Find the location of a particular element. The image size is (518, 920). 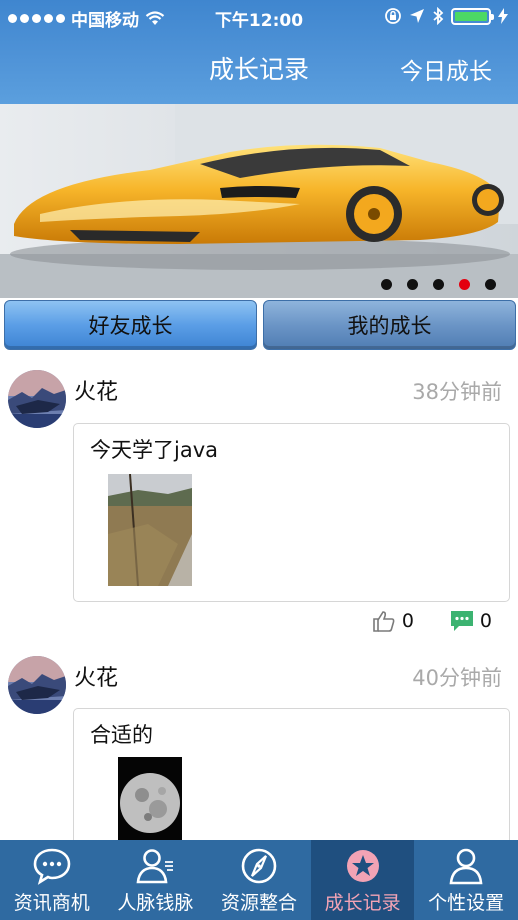

tab-label: 成长记录 is located at coordinates (362, 903).